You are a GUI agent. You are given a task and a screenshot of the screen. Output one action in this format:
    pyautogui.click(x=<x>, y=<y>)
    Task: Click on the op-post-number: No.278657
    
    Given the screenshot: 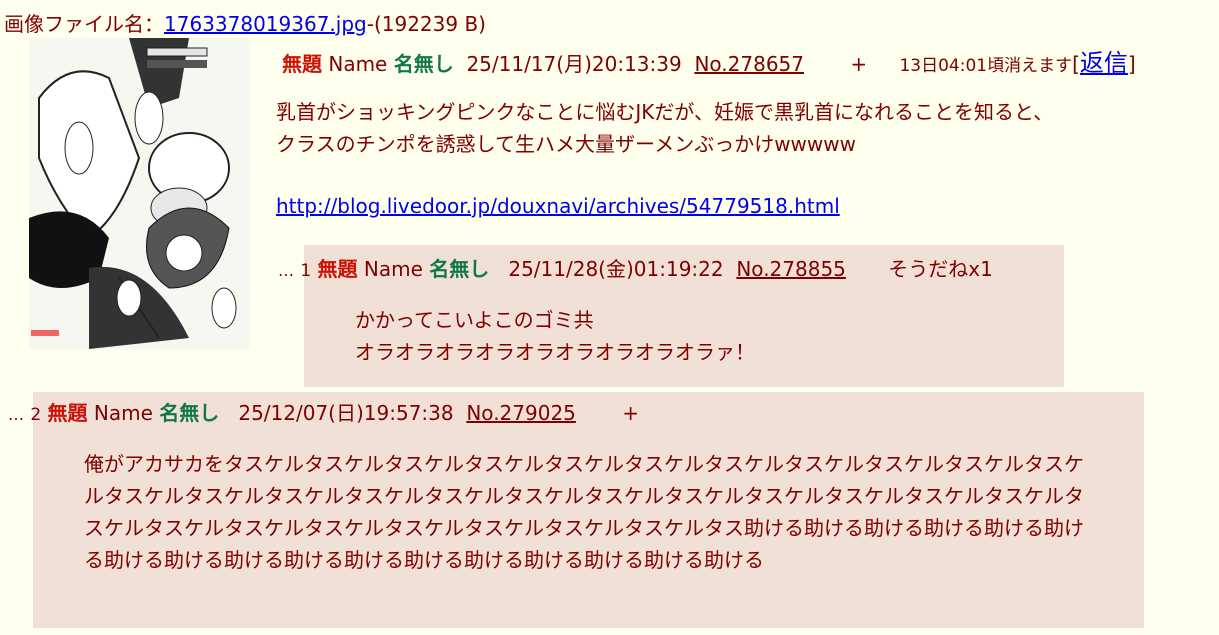 What is the action you would take?
    pyautogui.click(x=749, y=64)
    